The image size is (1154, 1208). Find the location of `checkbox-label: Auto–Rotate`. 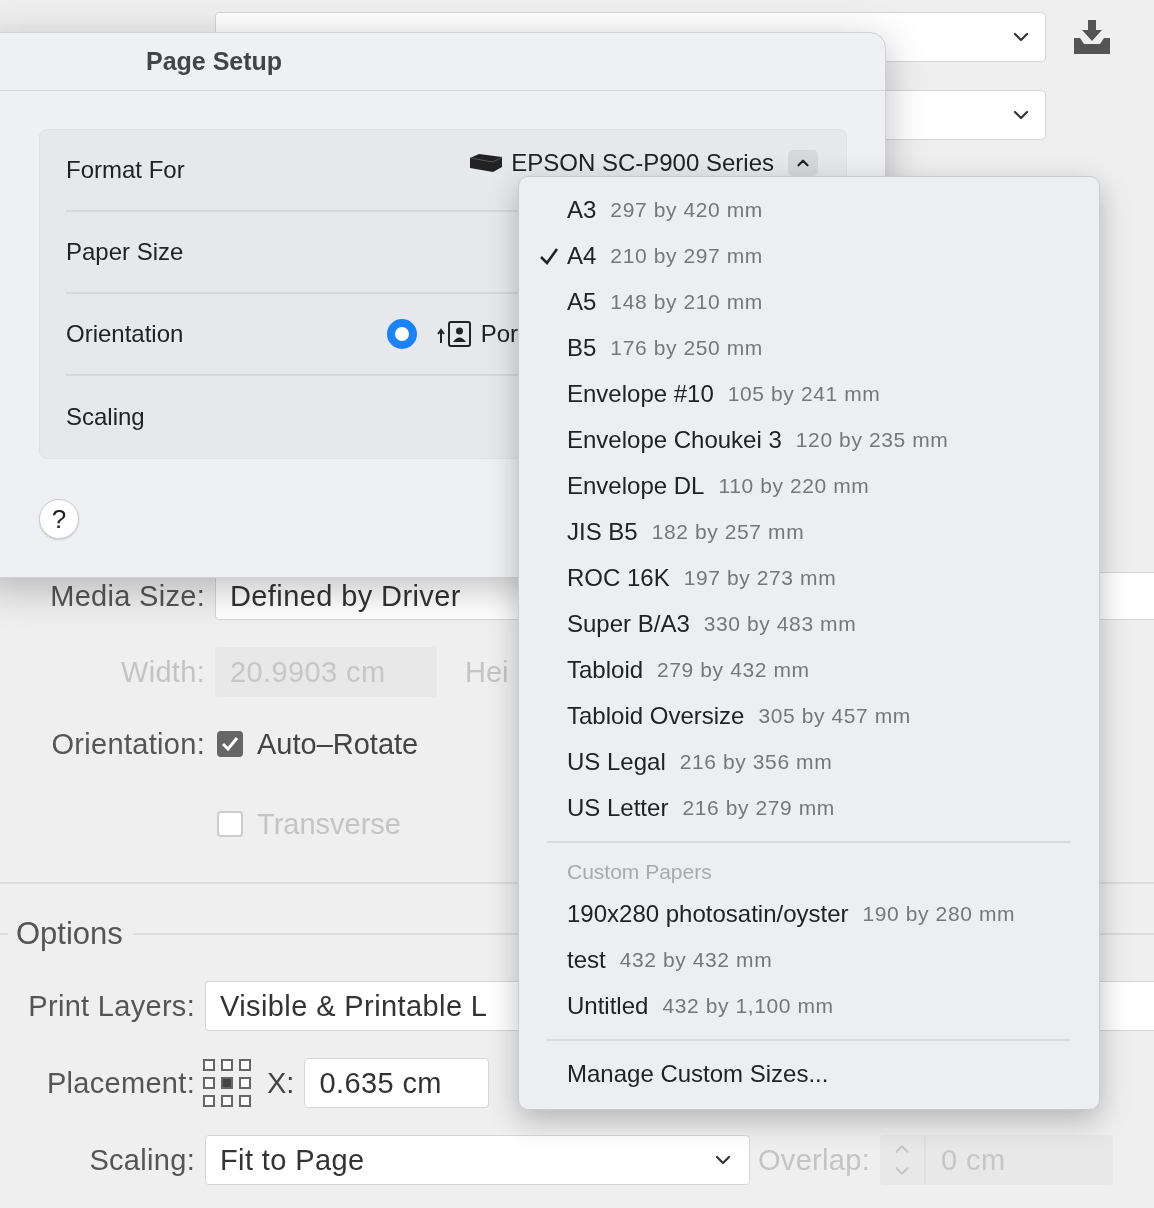

checkbox-label: Auto–Rotate is located at coordinates (338, 744).